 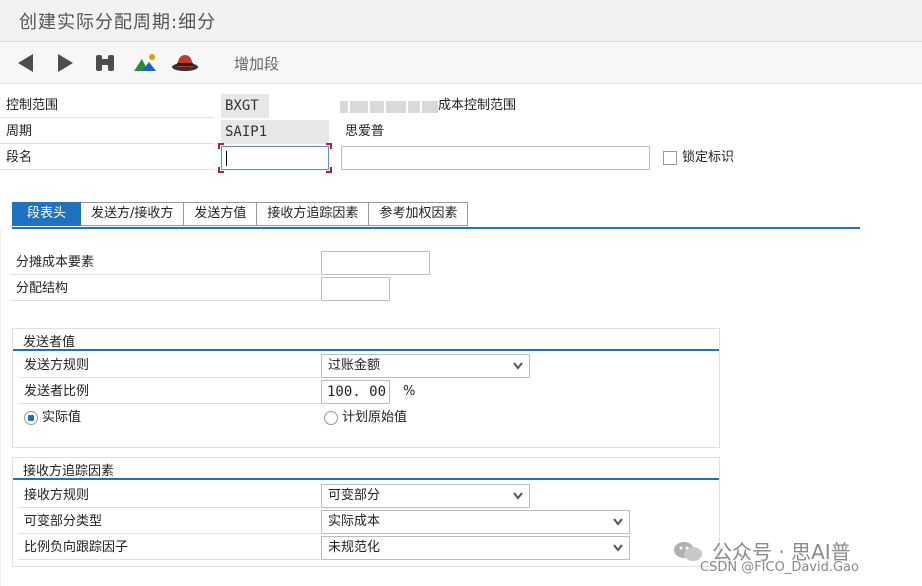 What do you see at coordinates (169, 392) in the screenshot?
I see `sender-share-label: 发送者比例` at bounding box center [169, 392].